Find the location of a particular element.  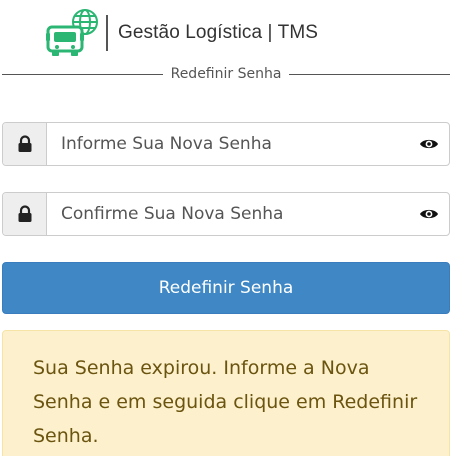

header: Gestão Logística | TMS is located at coordinates (181, 33).